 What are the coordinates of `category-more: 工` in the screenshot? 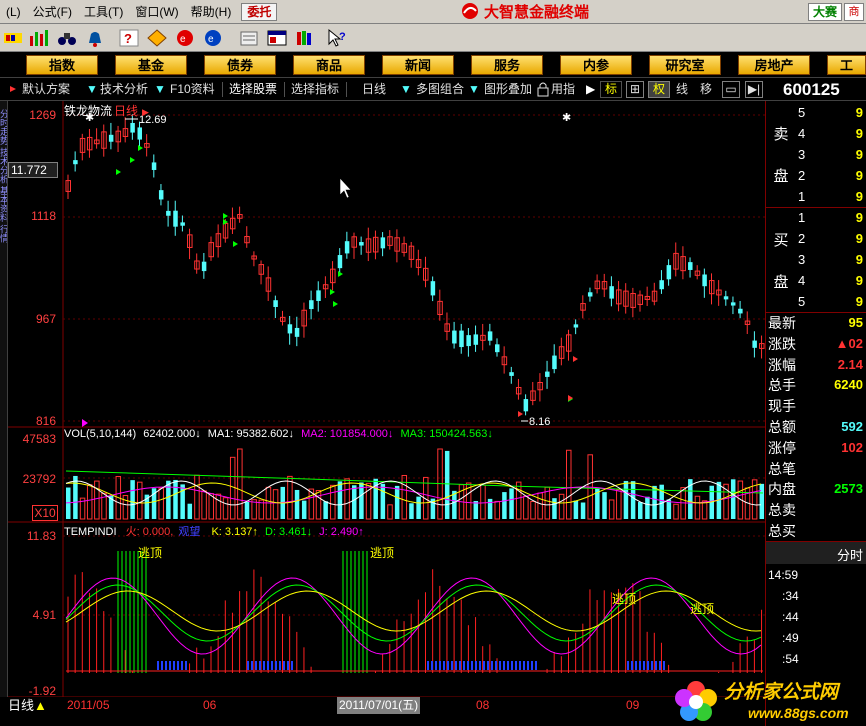 It's located at (846, 65).